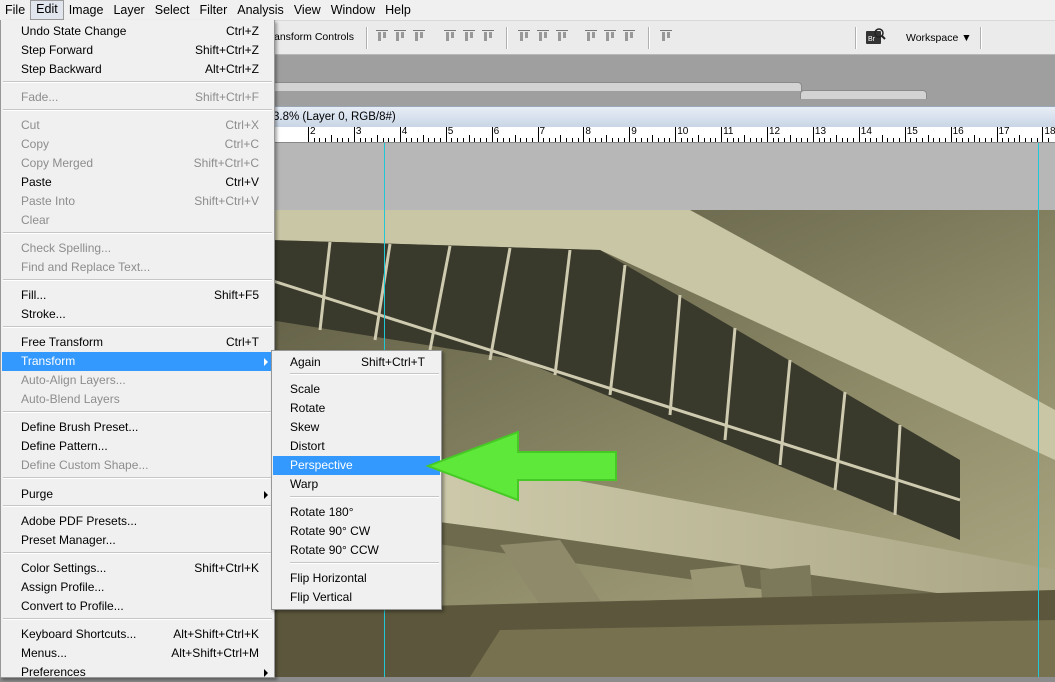  Describe the element at coordinates (398, 10) in the screenshot. I see `menu-help: Help` at that location.